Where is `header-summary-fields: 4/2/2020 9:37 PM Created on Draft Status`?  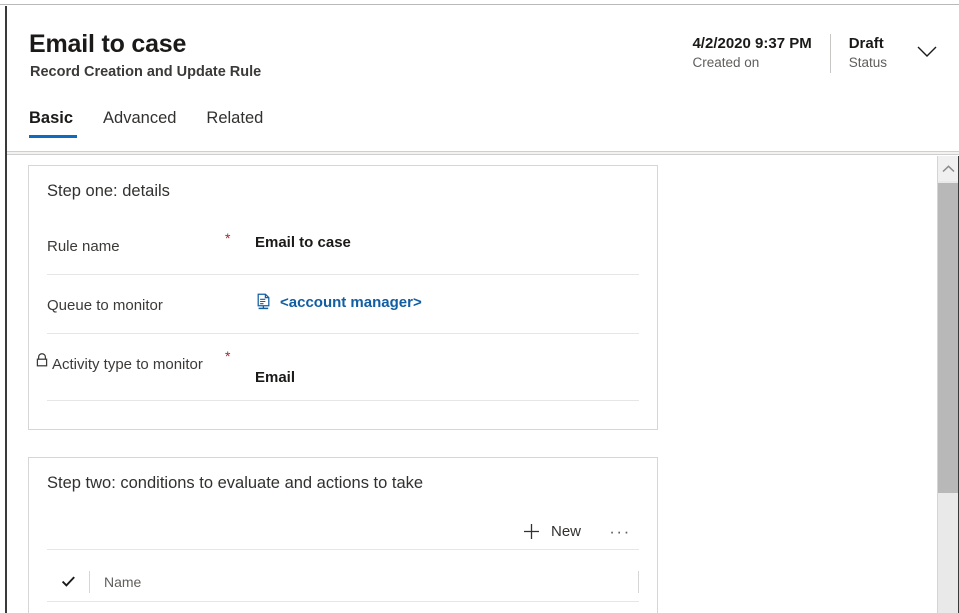 header-summary-fields: 4/2/2020 9:37 PM Created on Draft Status is located at coordinates (811, 59).